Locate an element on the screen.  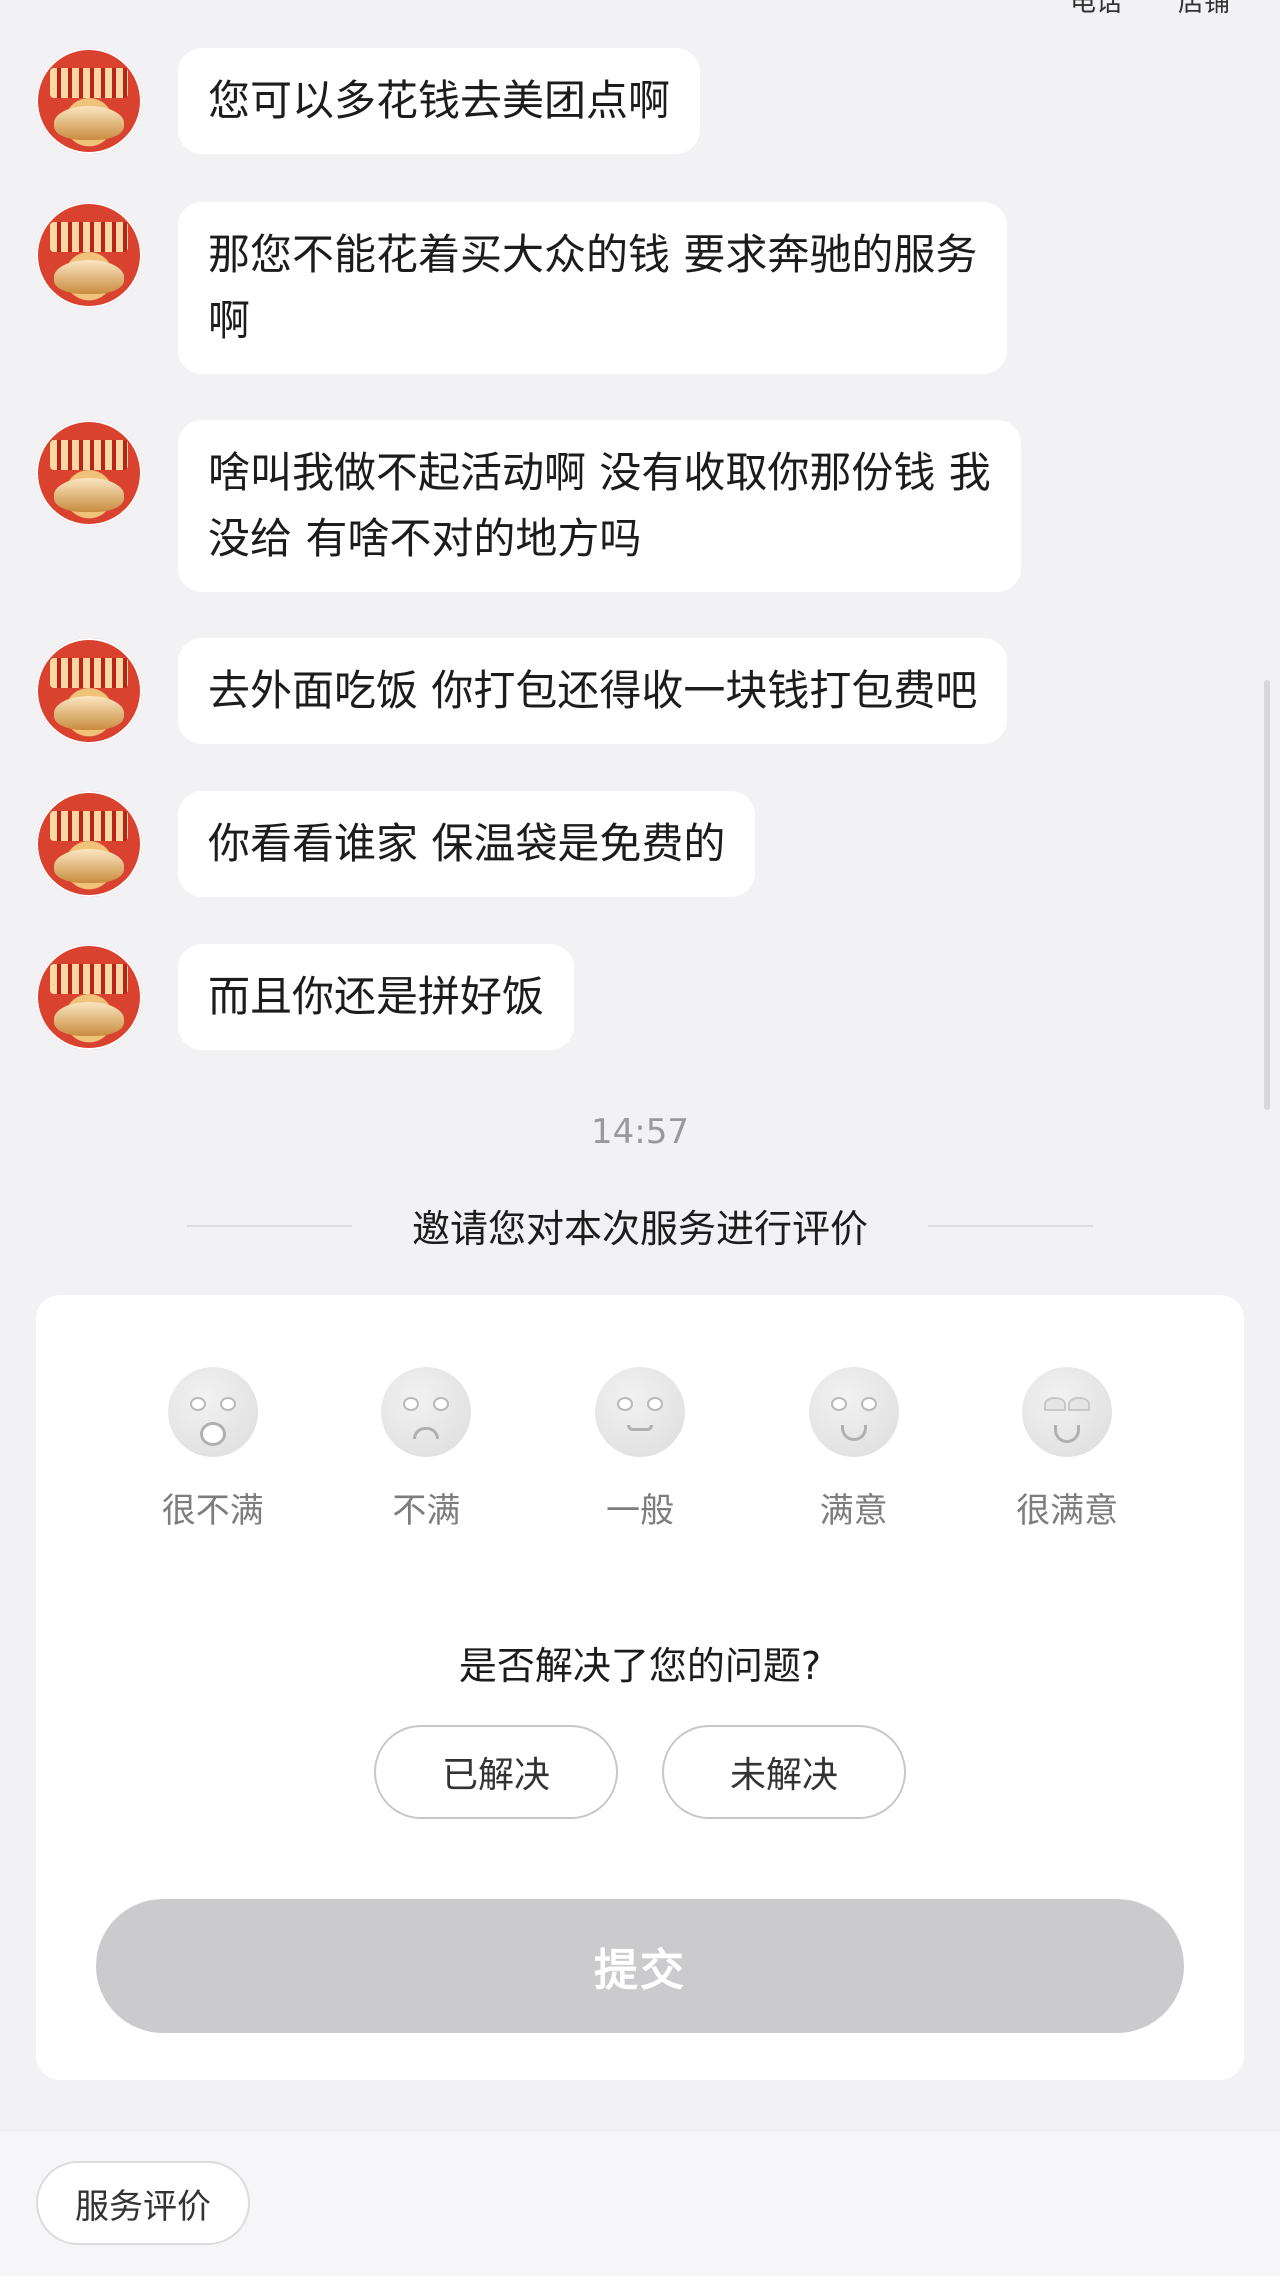
rating-option-very-satisfied: 很满意 is located at coordinates (1067, 1449).